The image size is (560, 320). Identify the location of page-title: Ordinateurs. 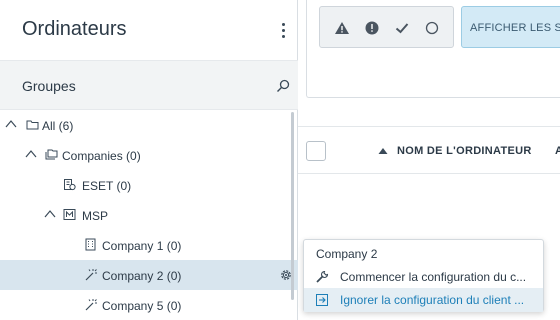
(74, 29).